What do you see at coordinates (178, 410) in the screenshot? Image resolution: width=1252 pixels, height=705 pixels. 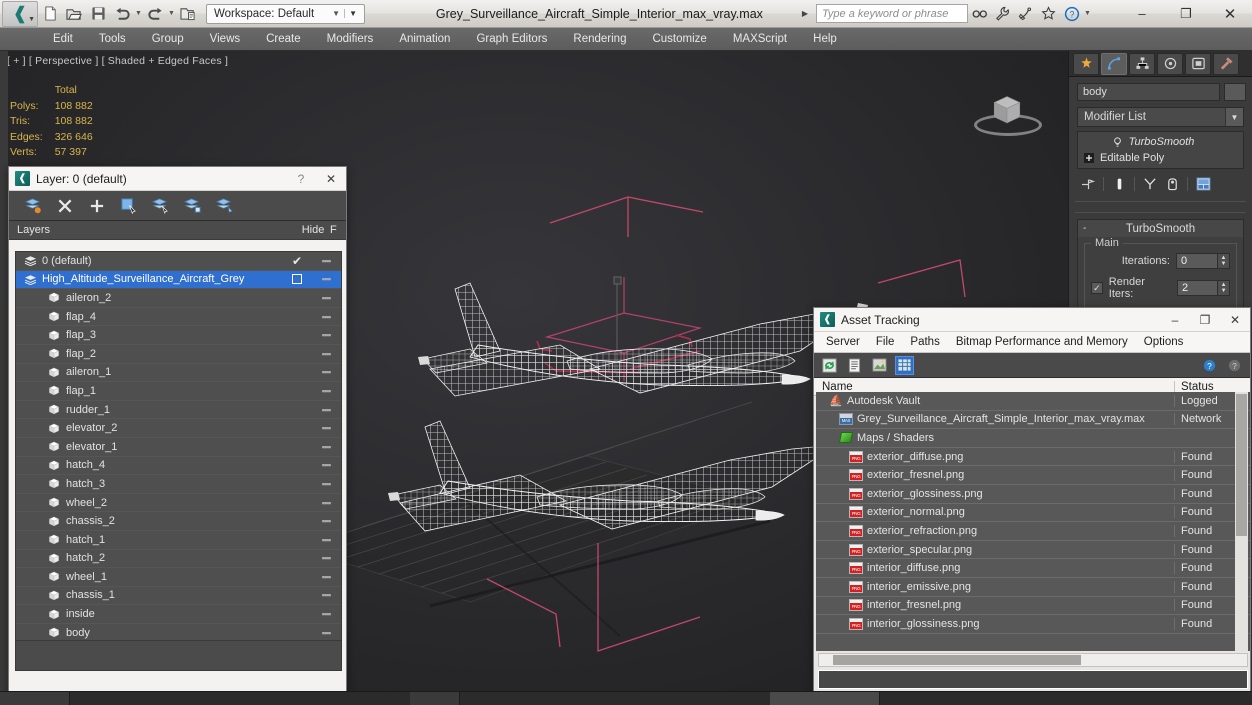 I see `layer-row: rudder_1 ▪▪▪▪` at bounding box center [178, 410].